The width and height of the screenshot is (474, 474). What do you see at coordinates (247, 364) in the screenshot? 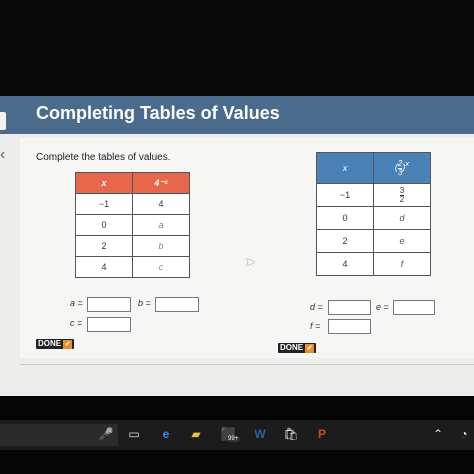
I see `divider` at bounding box center [247, 364].